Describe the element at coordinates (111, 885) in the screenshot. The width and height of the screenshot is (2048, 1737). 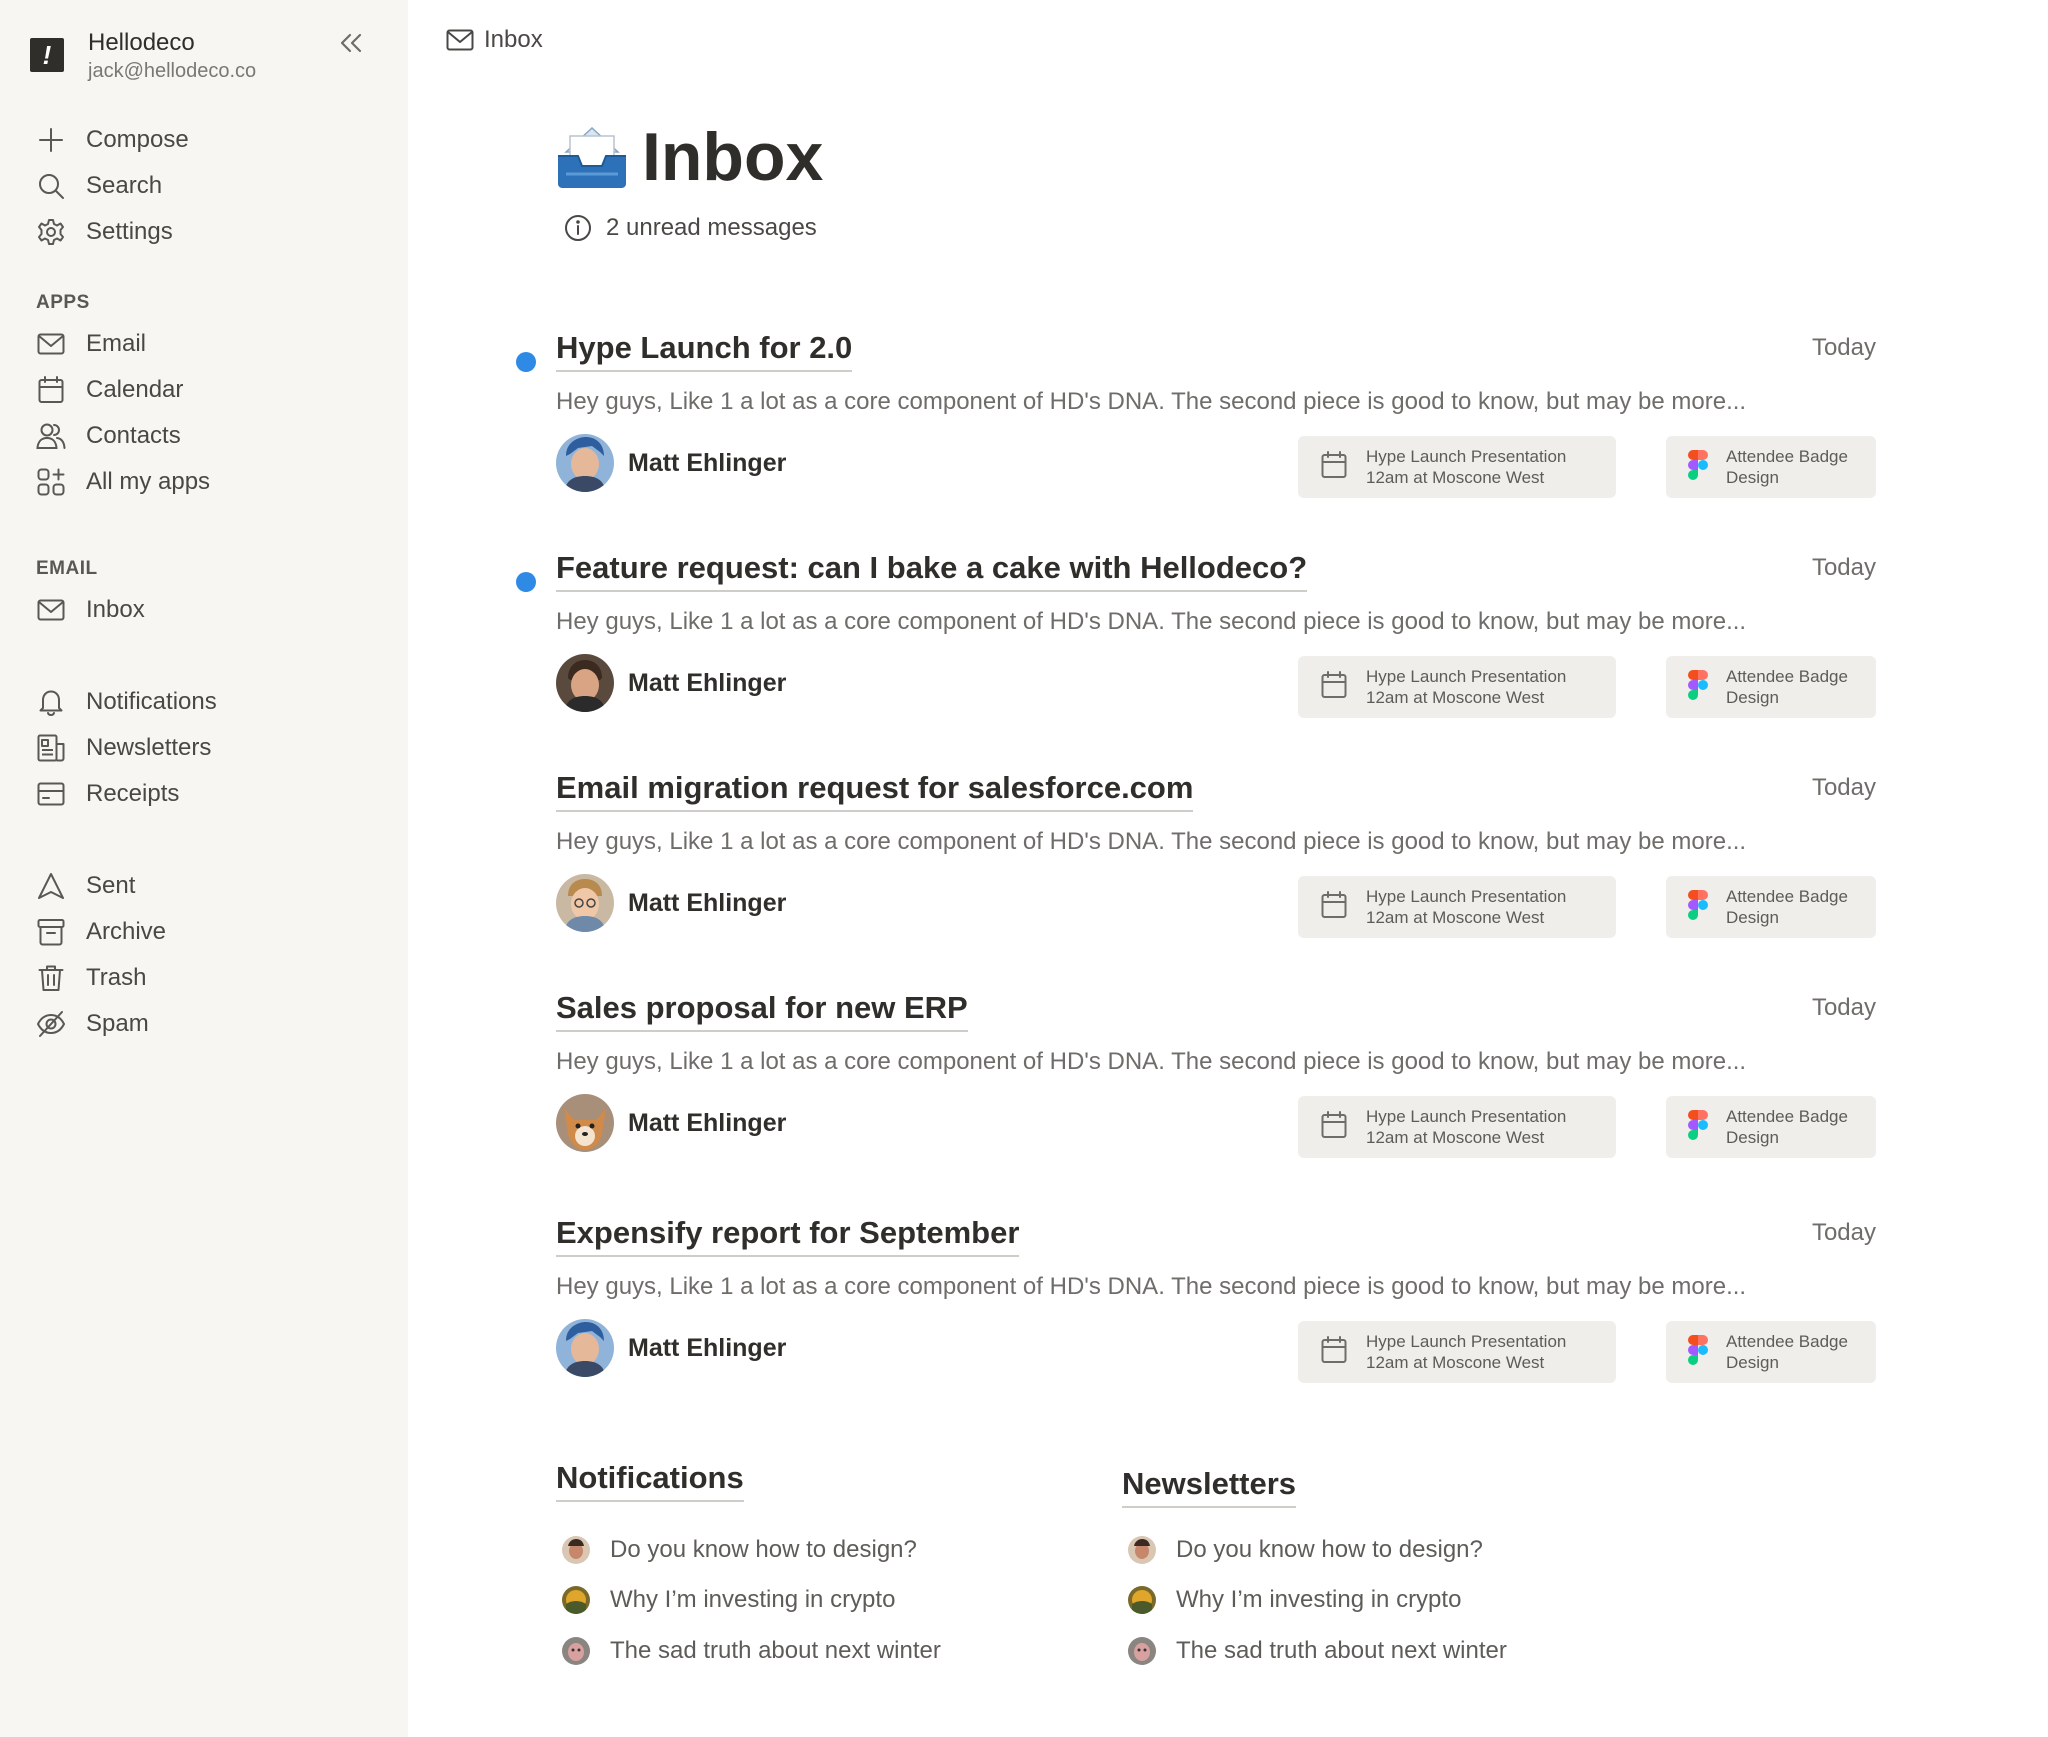
I see `sidebar-item-label: Sent` at that location.